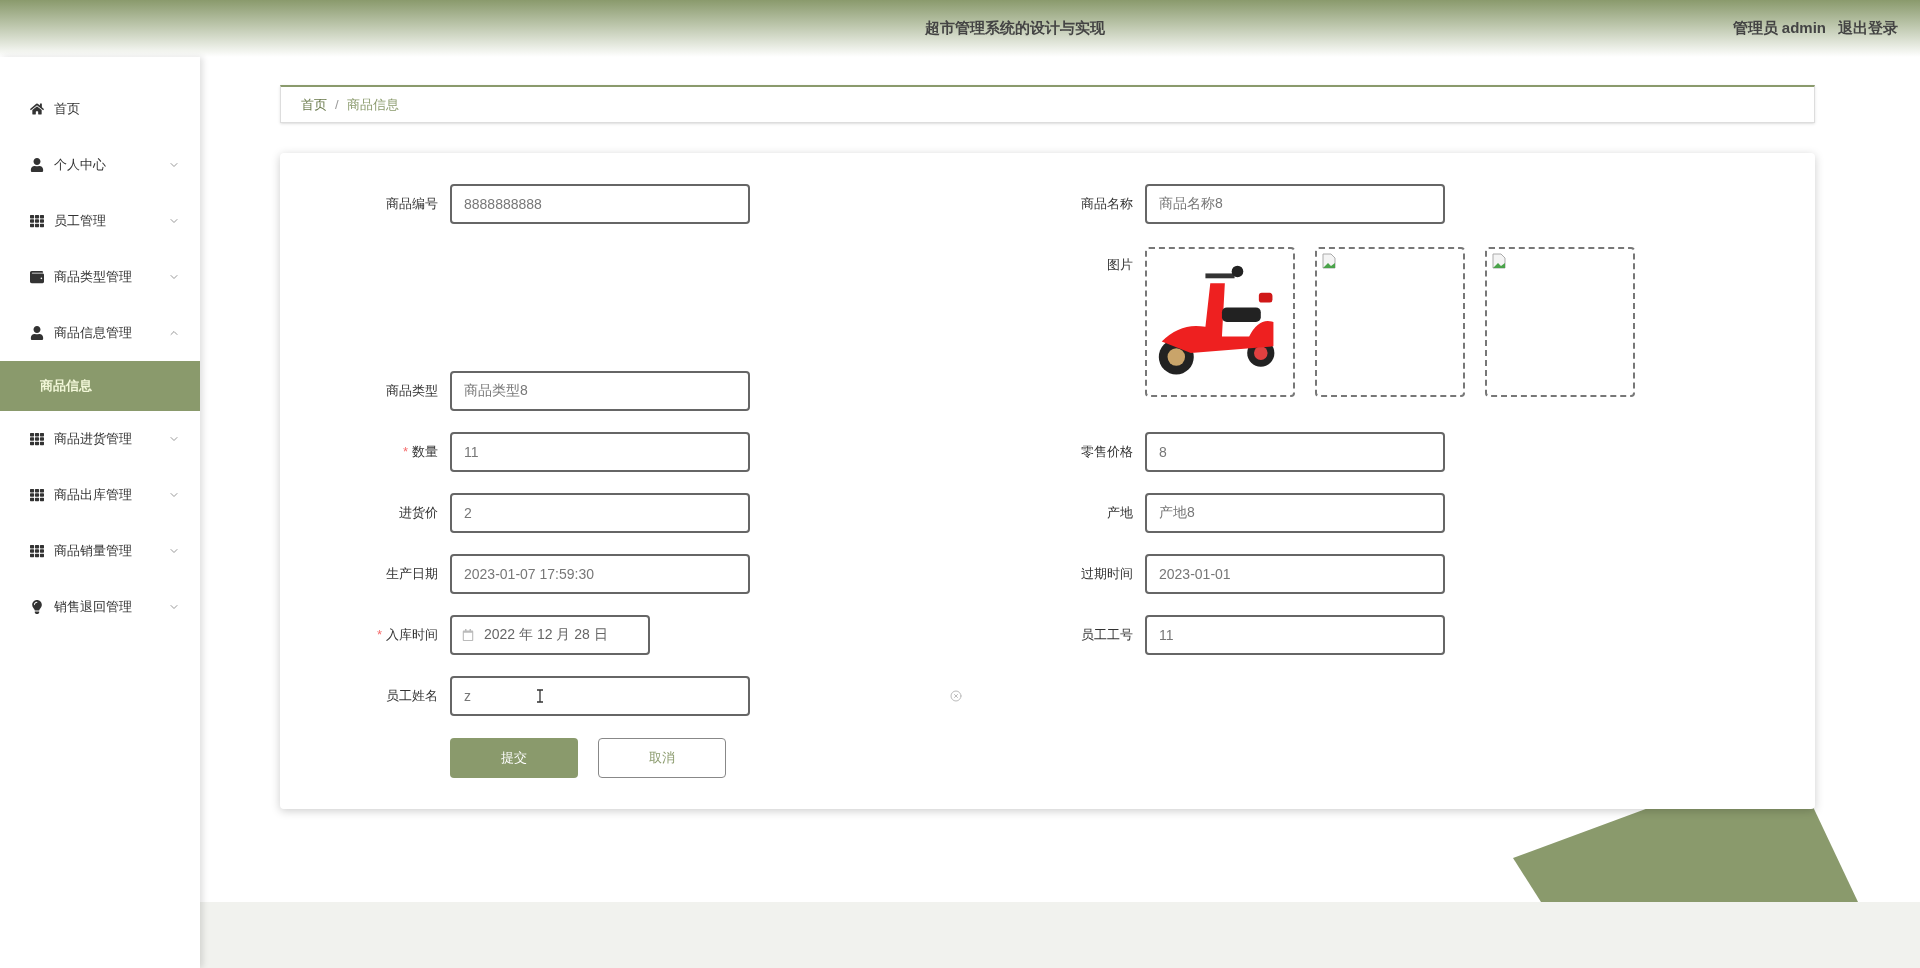  I want to click on submit-button: 提交, so click(514, 758).